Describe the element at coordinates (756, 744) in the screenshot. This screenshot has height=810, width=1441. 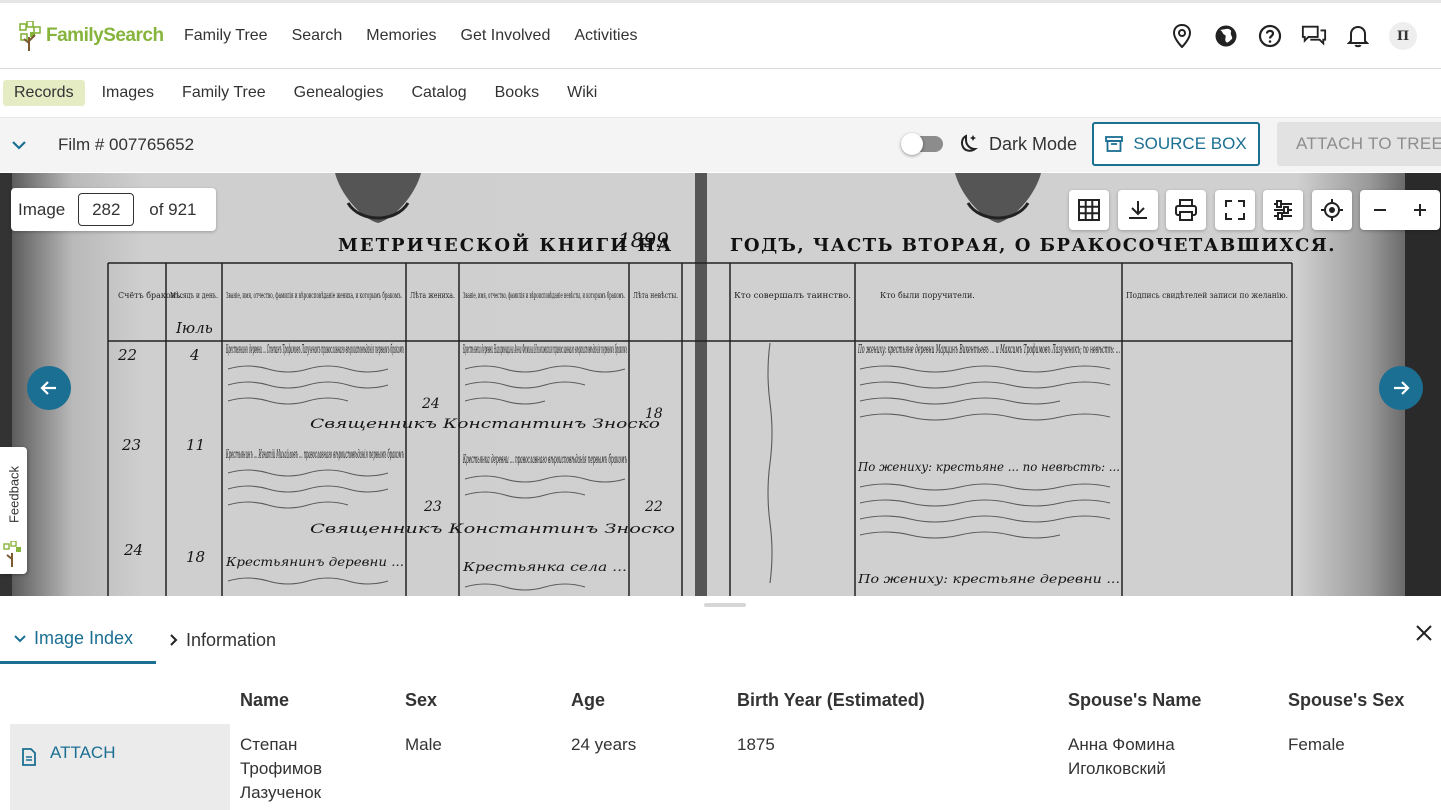
I see `table-row-birth-year: 1875` at that location.